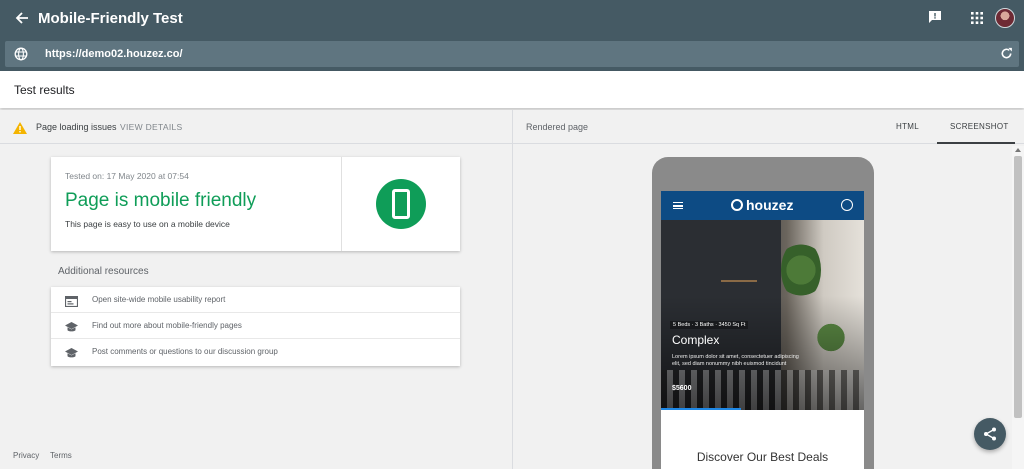 This screenshot has width=1024, height=469. Describe the element at coordinates (20, 127) in the screenshot. I see `warning-icon` at that location.